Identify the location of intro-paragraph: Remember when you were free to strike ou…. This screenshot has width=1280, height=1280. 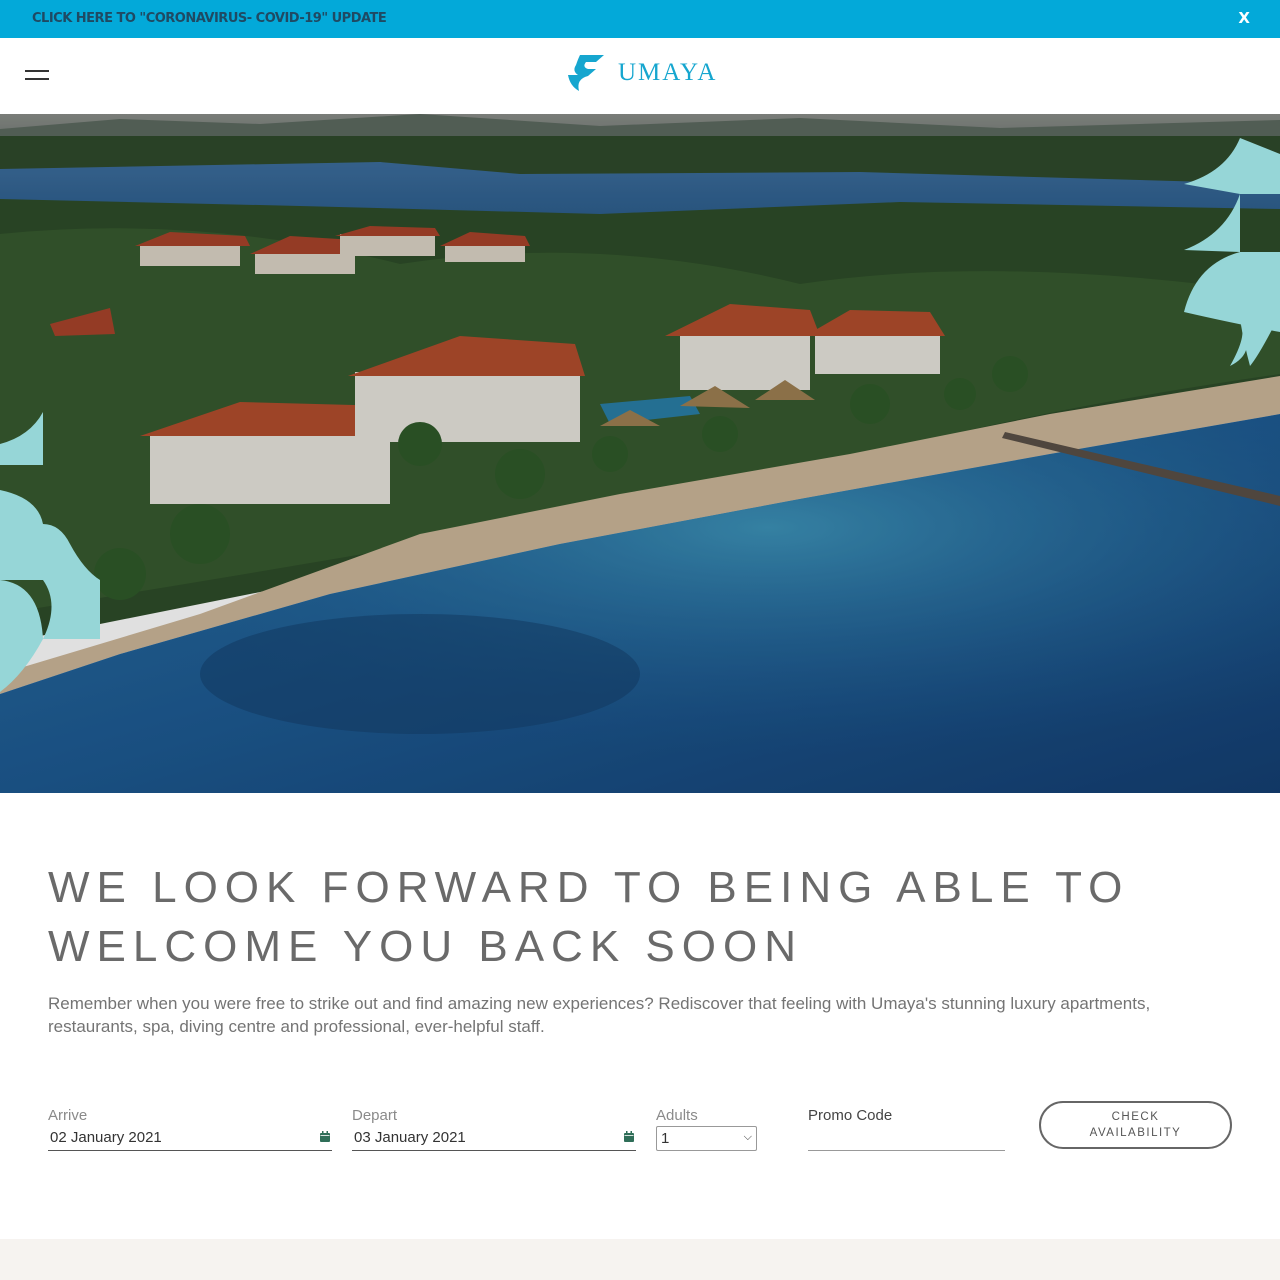
(599, 1015).